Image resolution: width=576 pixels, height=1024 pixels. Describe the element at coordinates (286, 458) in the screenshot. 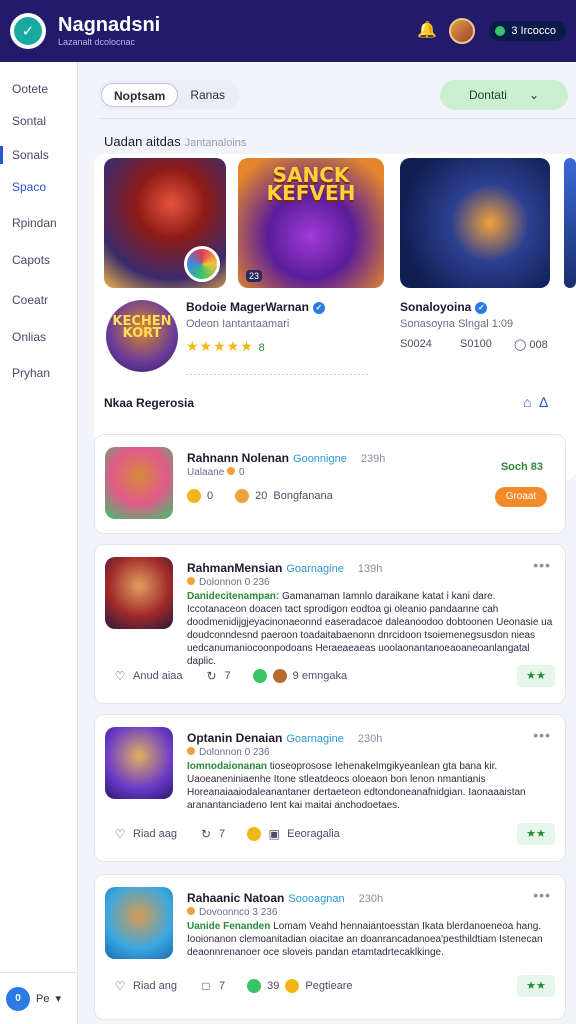

I see `post-author: Rahnann Nolenan Goonnigne 239h` at that location.